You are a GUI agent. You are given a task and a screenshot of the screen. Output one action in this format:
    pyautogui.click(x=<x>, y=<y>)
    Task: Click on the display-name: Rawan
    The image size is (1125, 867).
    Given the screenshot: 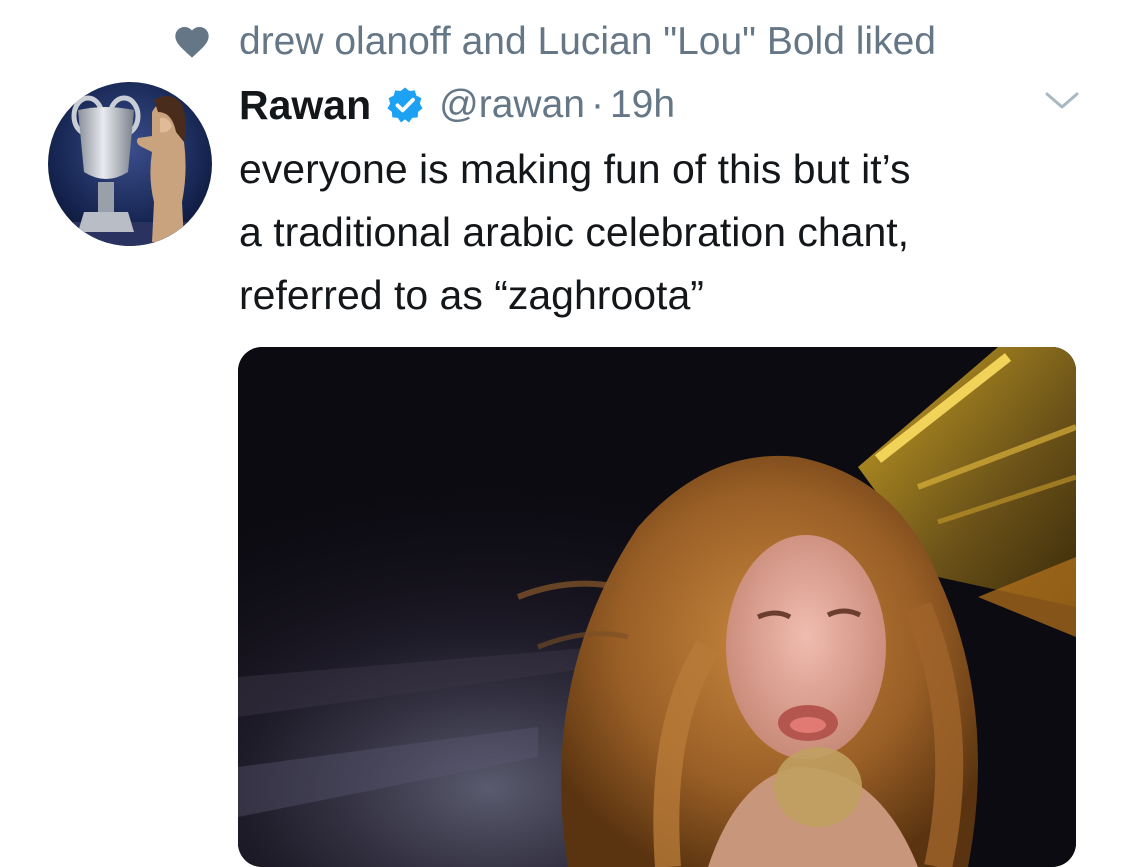 What is the action you would take?
    pyautogui.click(x=305, y=105)
    